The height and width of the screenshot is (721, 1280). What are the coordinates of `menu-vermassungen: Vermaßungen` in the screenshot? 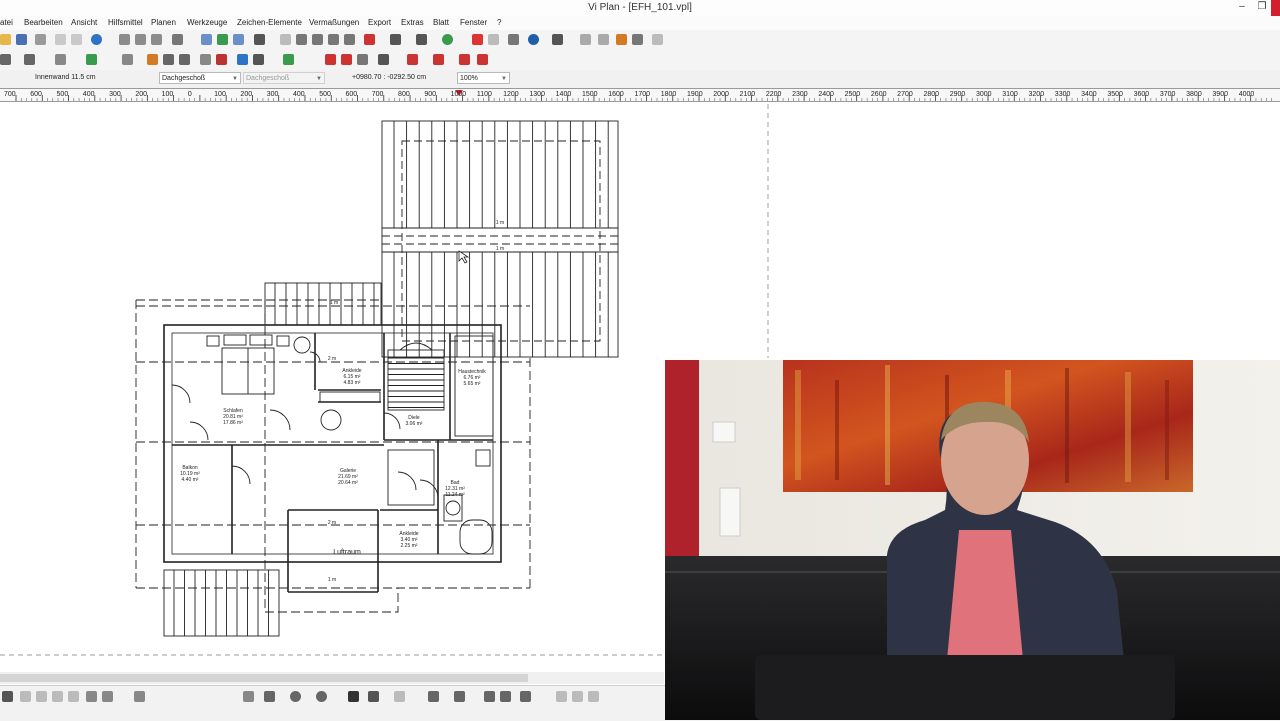 It's located at (334, 22).